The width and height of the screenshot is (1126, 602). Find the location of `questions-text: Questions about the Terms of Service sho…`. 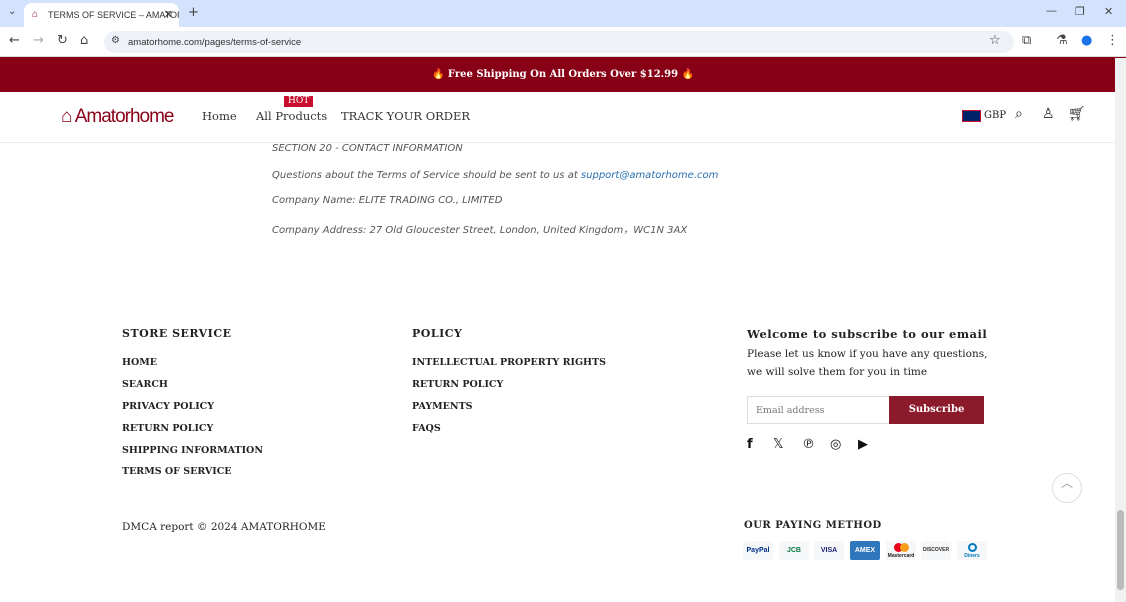

questions-text: Questions about the Terms of Service sho… is located at coordinates (426, 175).